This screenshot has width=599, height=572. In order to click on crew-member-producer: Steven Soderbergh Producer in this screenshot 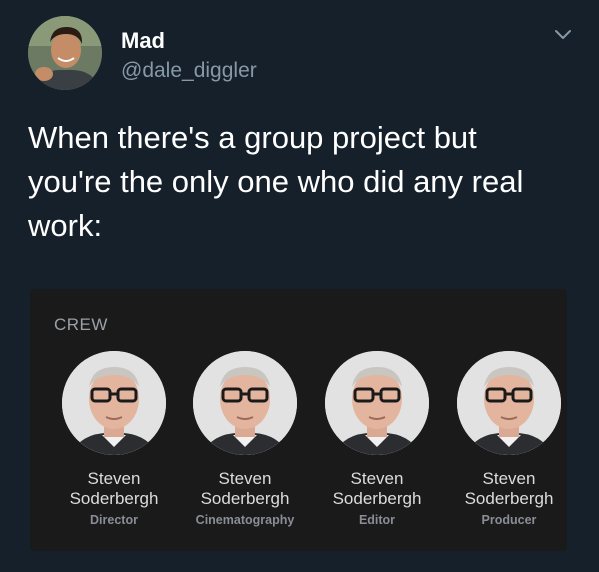, I will do `click(509, 439)`.